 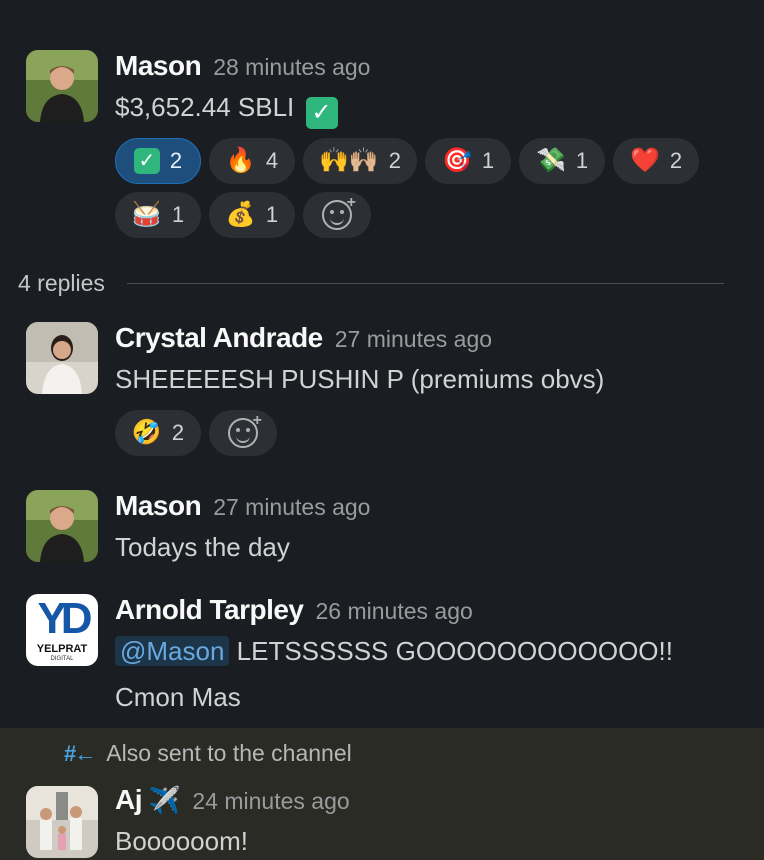 I want to click on timestamp: 28 minutes ago, so click(x=291, y=67).